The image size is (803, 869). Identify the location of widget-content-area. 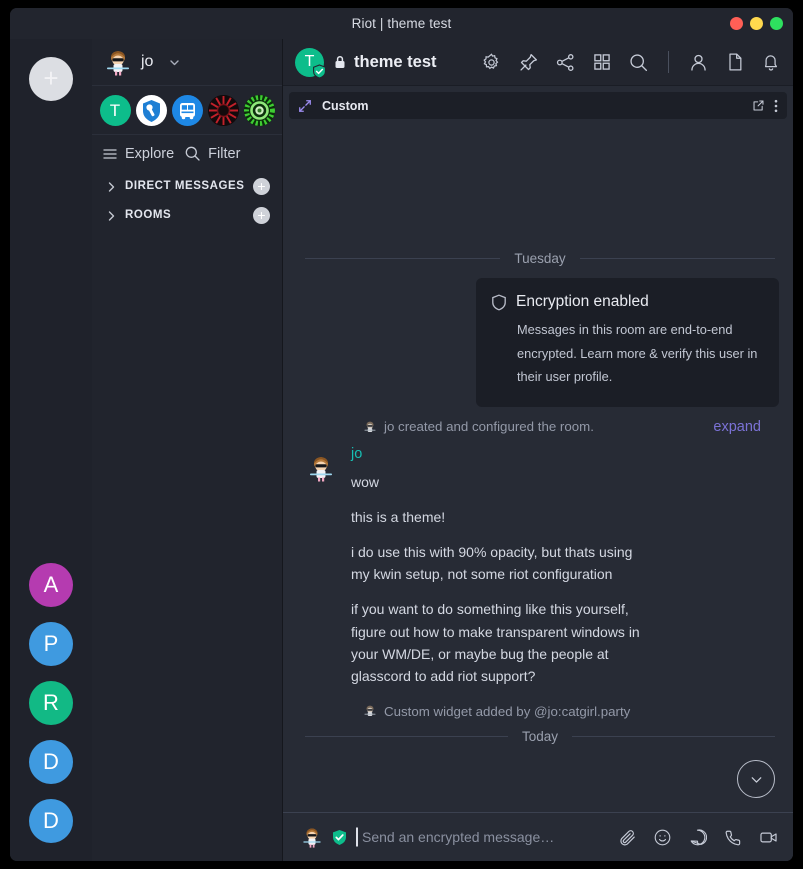
(538, 178).